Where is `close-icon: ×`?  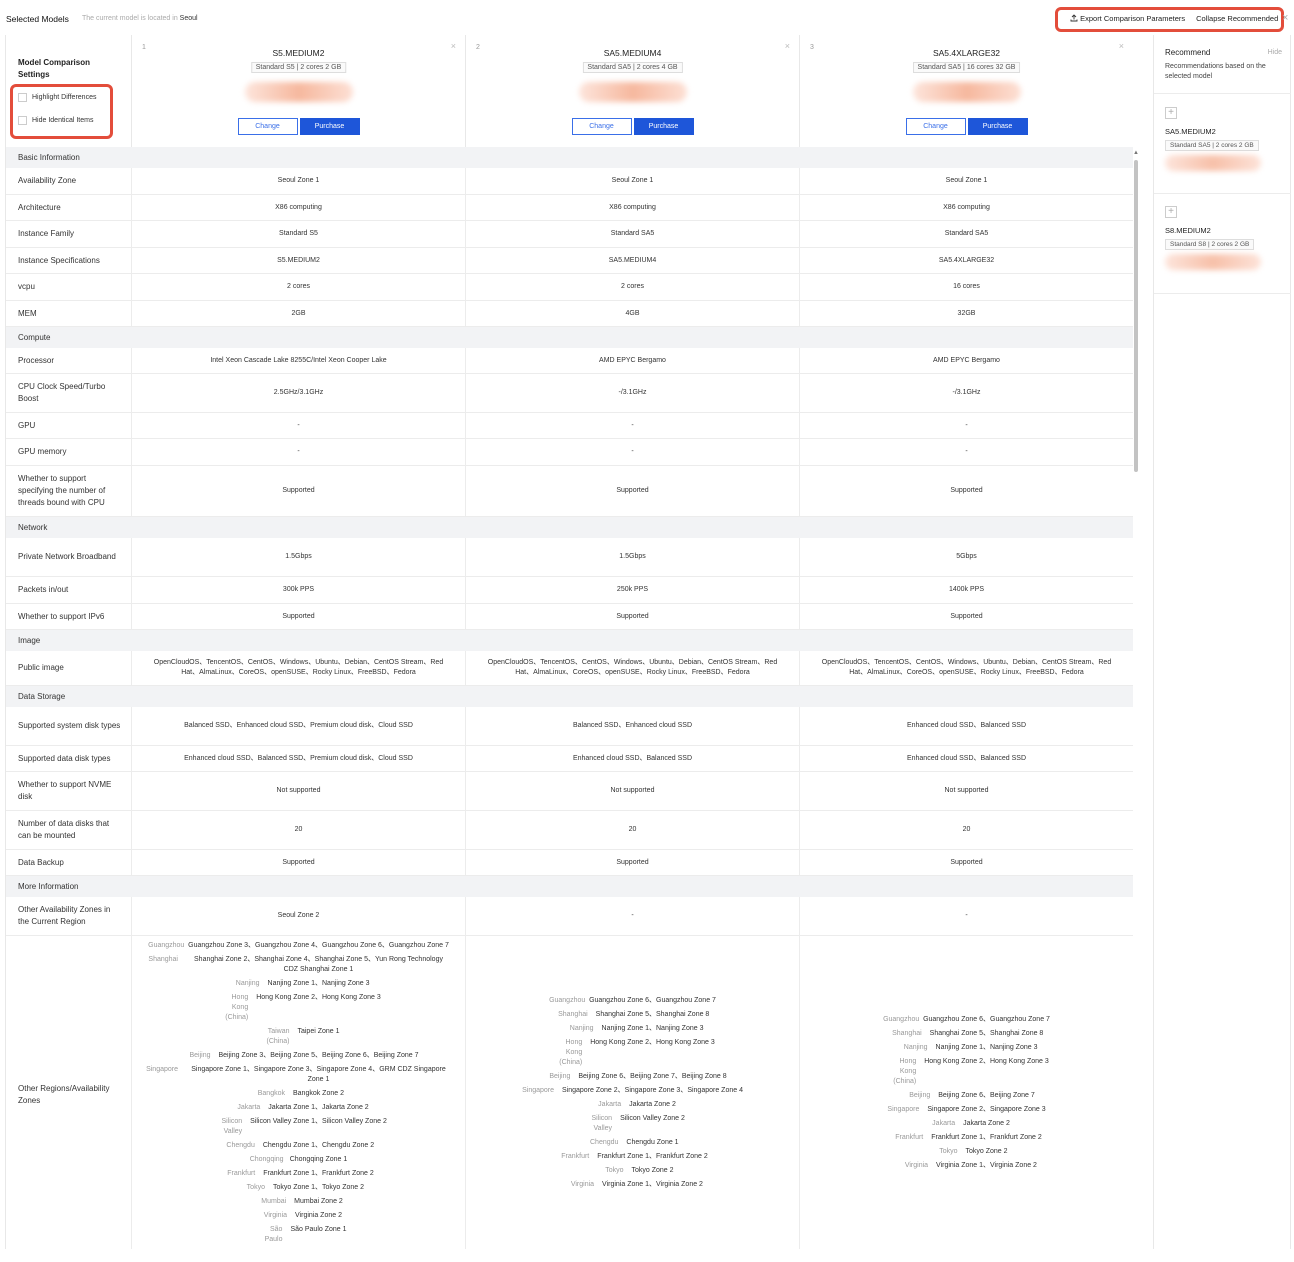 close-icon: × is located at coordinates (1285, 18).